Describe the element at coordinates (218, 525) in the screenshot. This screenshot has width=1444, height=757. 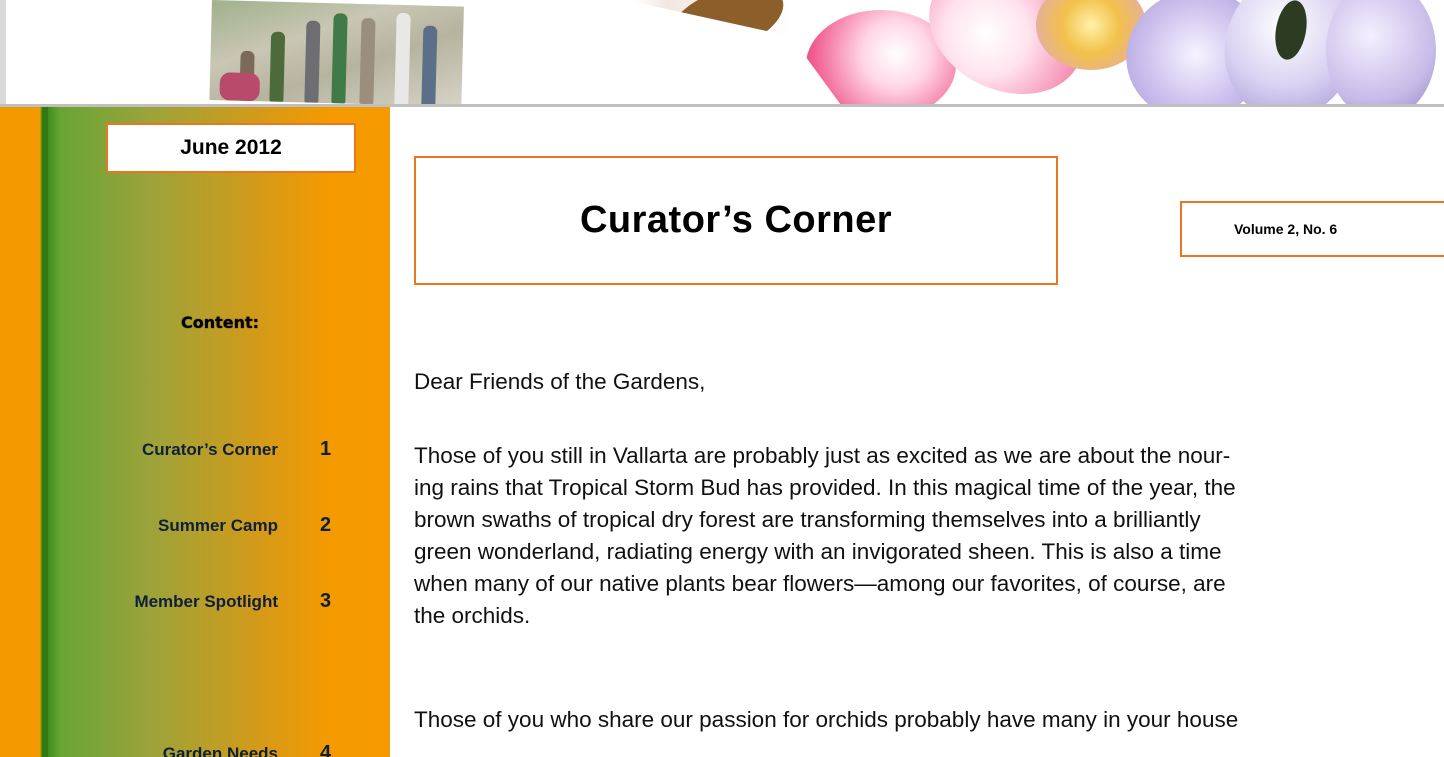
I see `toc-label: Summer Camp` at that location.